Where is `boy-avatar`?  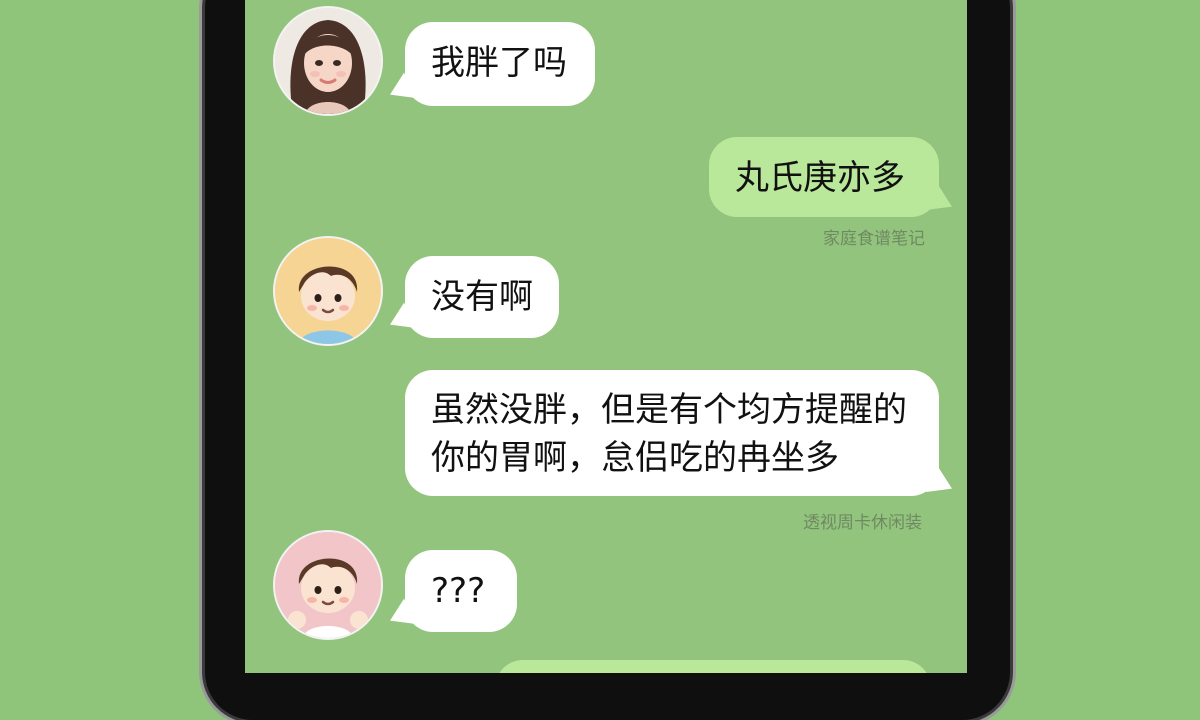
boy-avatar is located at coordinates (328, 291).